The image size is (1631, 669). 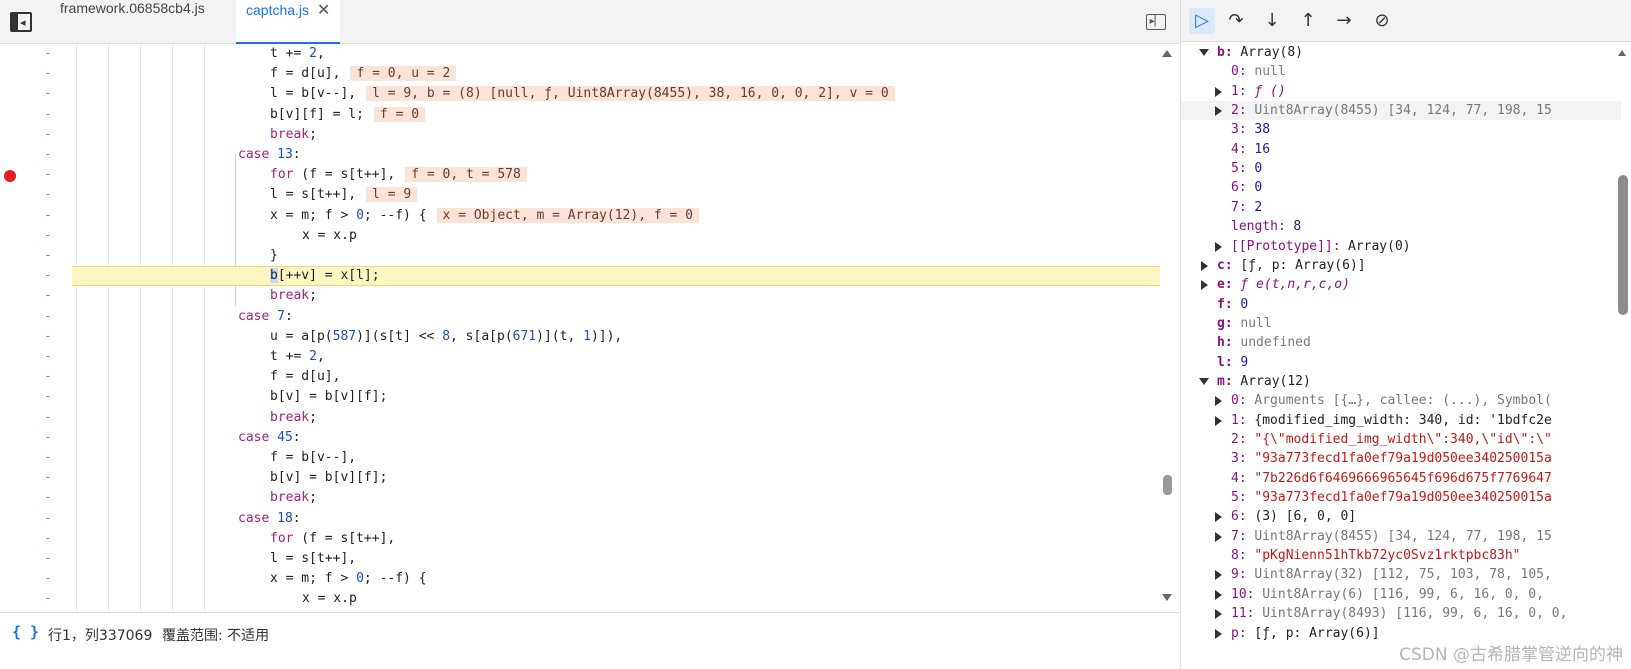 What do you see at coordinates (1401, 362) in the screenshot?
I see `scope-entry: l: 9` at bounding box center [1401, 362].